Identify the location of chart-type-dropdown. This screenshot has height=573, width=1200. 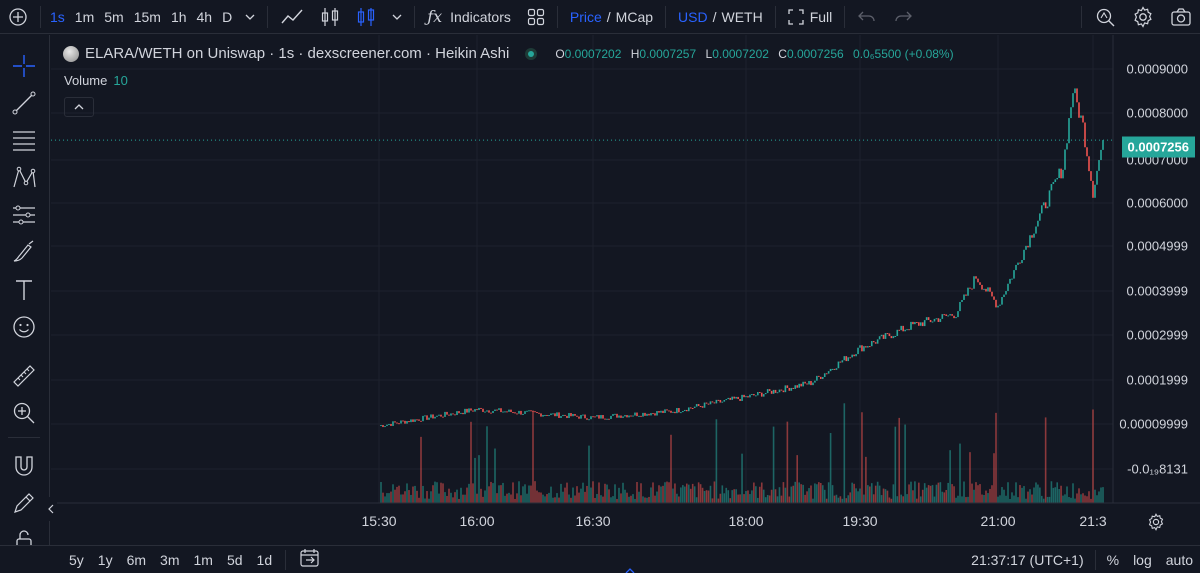
(397, 17).